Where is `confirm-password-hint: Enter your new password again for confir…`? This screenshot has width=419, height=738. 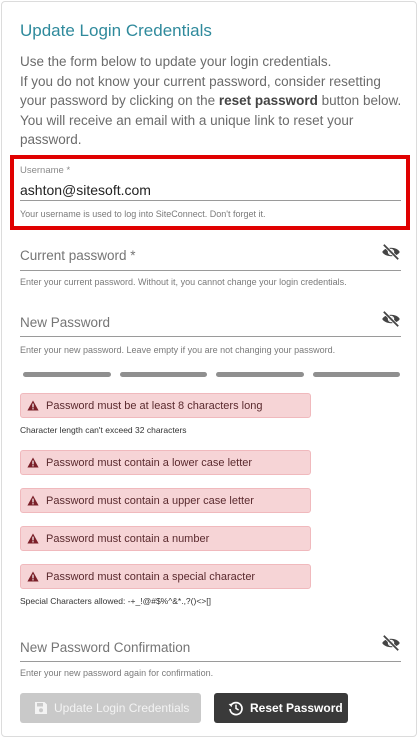 confirm-password-hint: Enter your new password again for confir… is located at coordinates (117, 673).